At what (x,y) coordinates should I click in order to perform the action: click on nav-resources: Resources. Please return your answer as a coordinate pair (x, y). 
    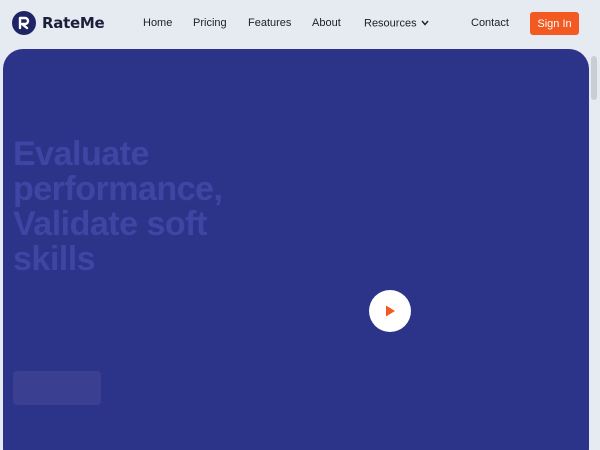
    Looking at the image, I should click on (396, 23).